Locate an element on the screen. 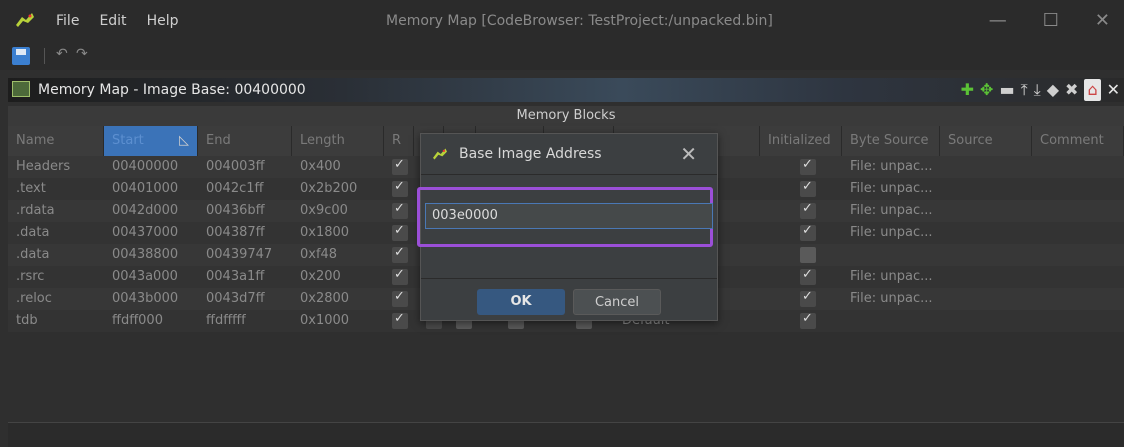 The image size is (1124, 447). col-length: Length is located at coordinates (338, 141).